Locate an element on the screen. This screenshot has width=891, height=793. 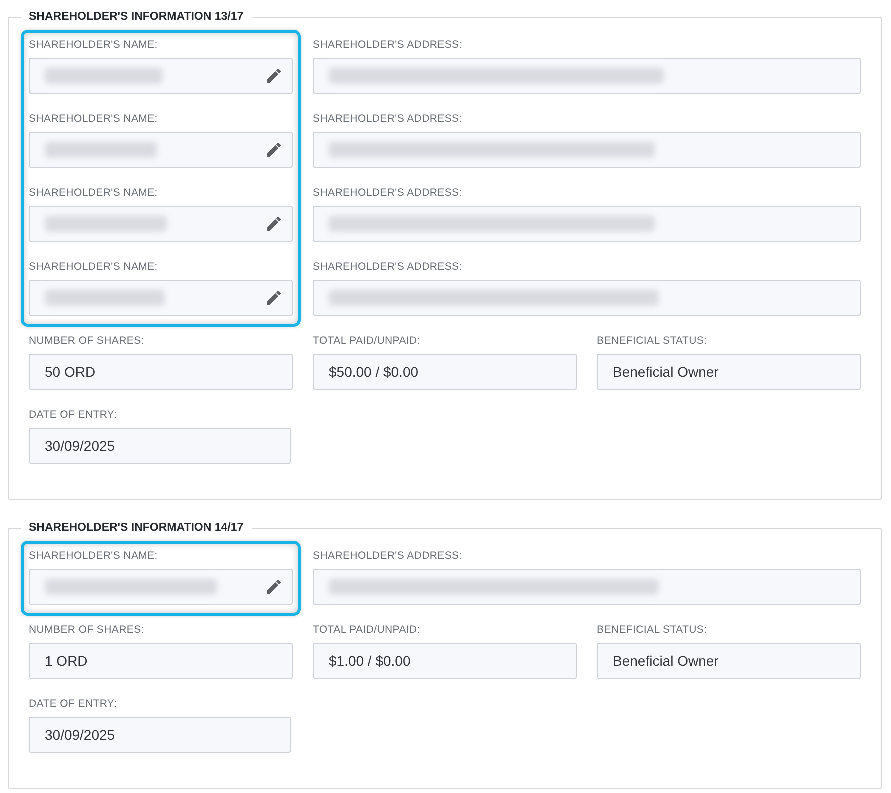
text-field: 50 ORD is located at coordinates (161, 372).